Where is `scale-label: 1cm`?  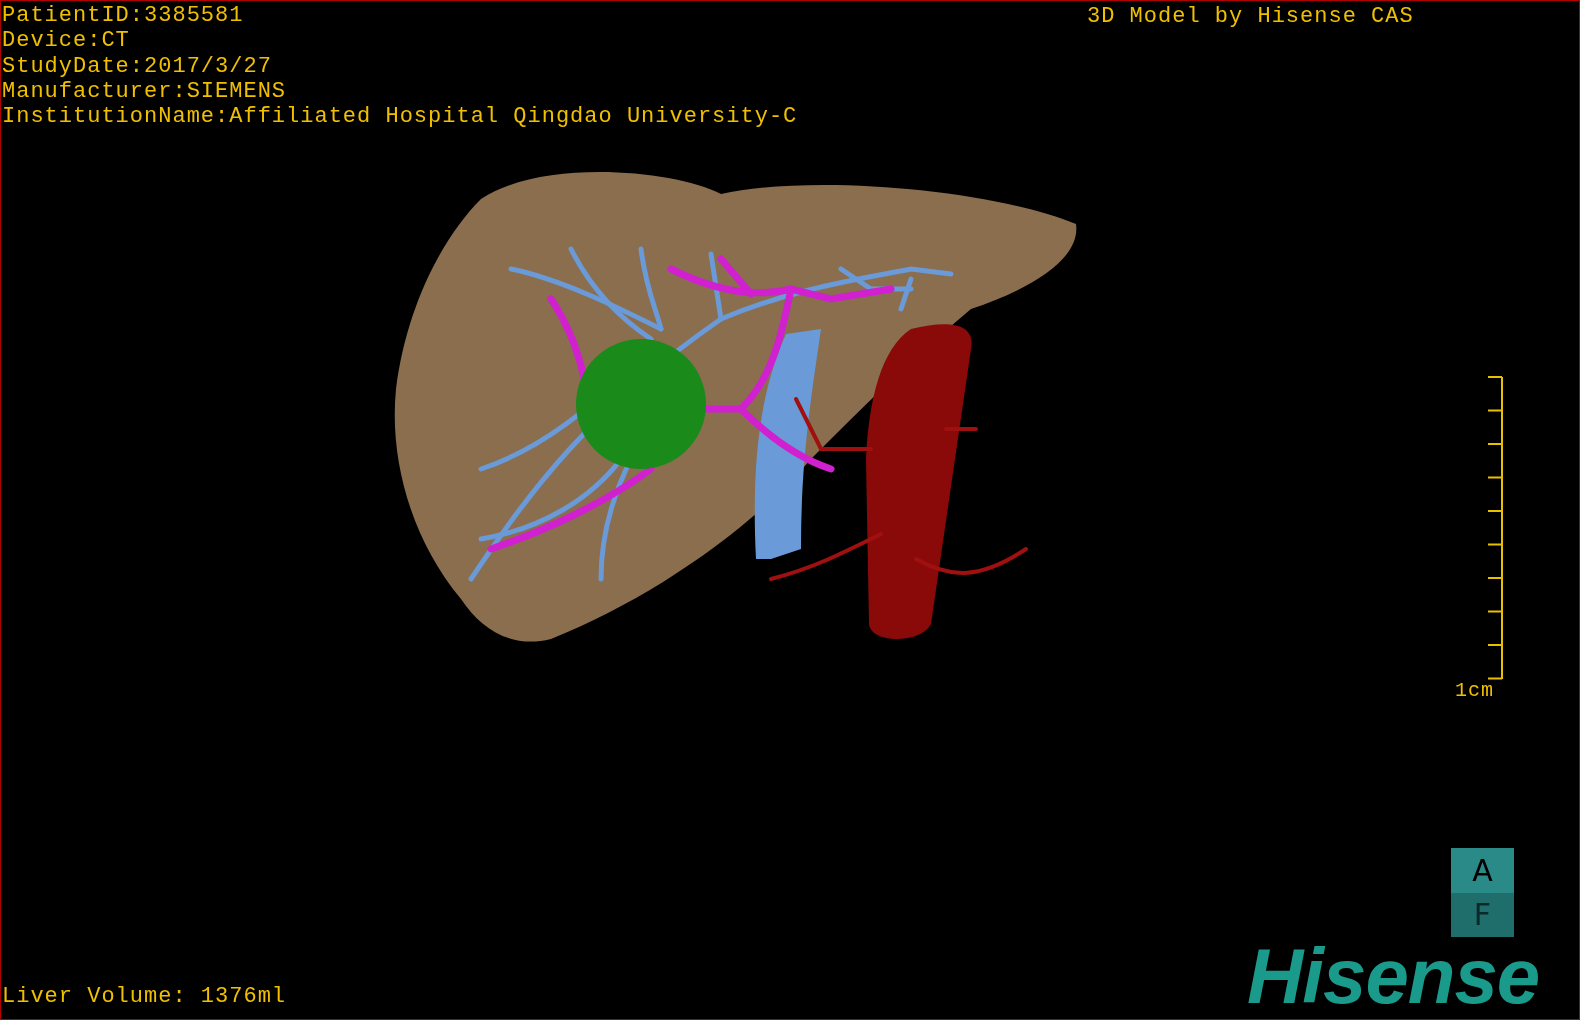 scale-label: 1cm is located at coordinates (1474, 690).